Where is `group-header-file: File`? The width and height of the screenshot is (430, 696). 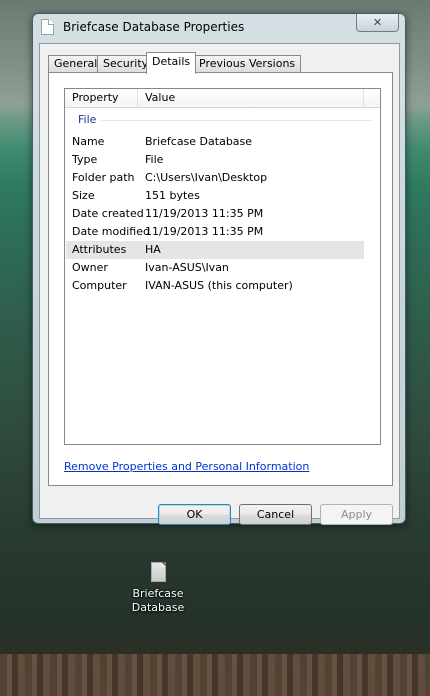
group-header-file: File is located at coordinates (222, 119).